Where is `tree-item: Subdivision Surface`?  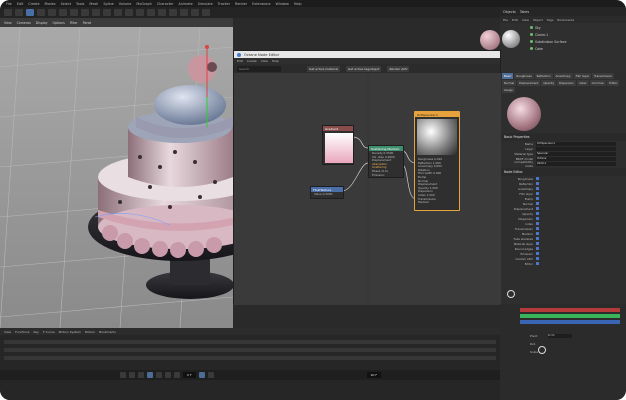 tree-item: Subdivision Surface is located at coordinates (578, 41).